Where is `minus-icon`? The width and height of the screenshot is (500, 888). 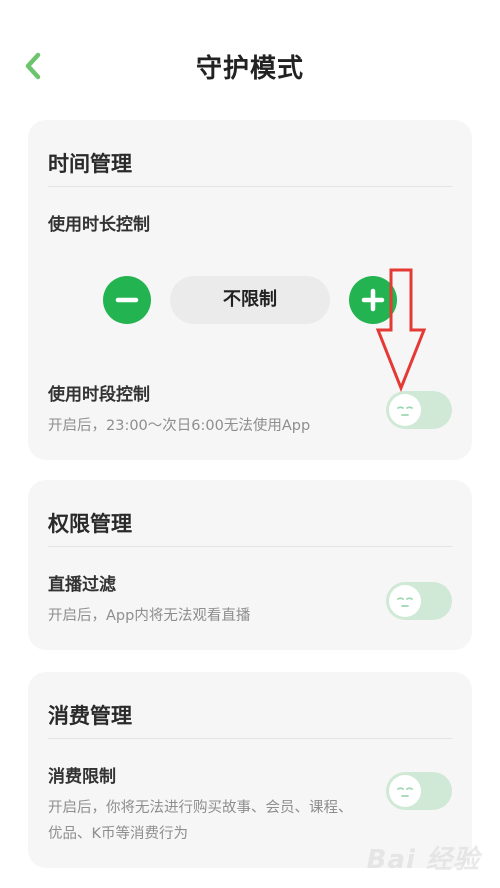
minus-icon is located at coordinates (127, 300).